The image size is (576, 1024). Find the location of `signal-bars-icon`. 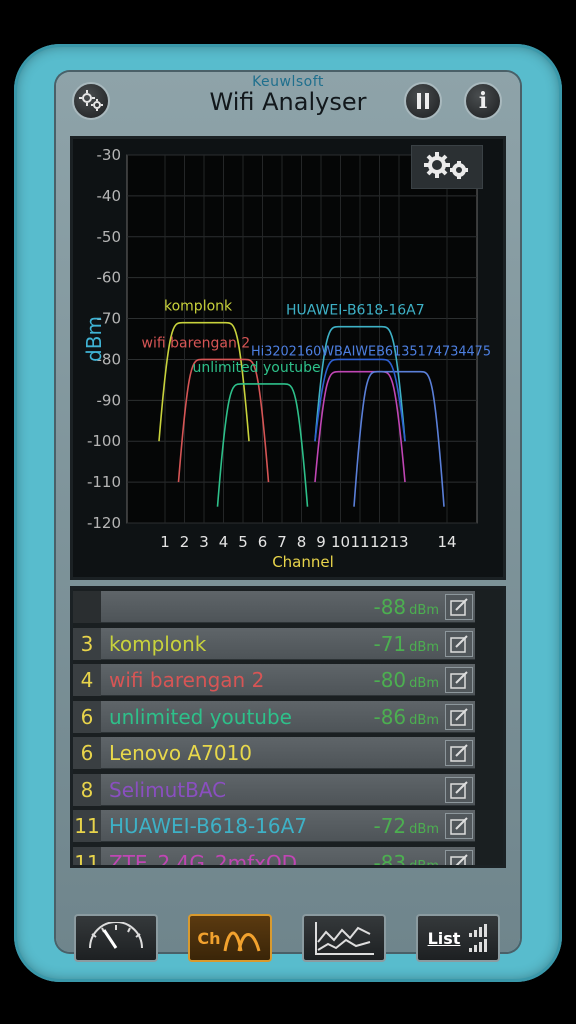

signal-bars-icon is located at coordinates (478, 938).